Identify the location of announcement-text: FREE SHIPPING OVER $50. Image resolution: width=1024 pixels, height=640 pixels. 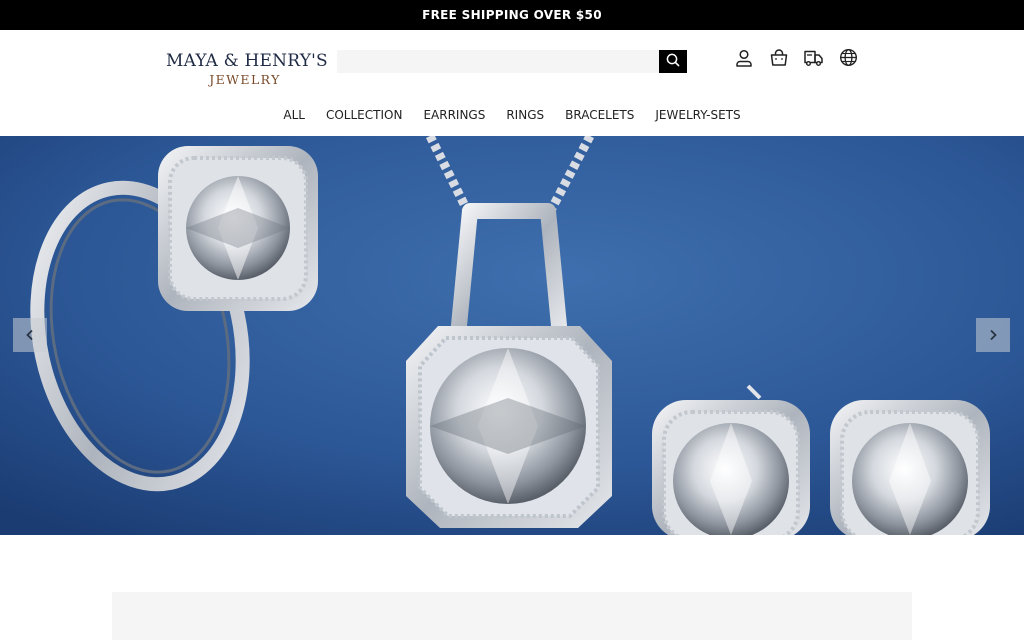
(512, 15).